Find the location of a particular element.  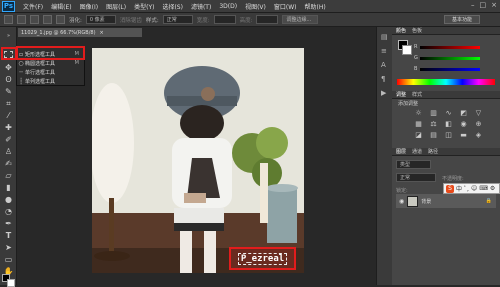

character-icon: A is located at coordinates (385, 65).